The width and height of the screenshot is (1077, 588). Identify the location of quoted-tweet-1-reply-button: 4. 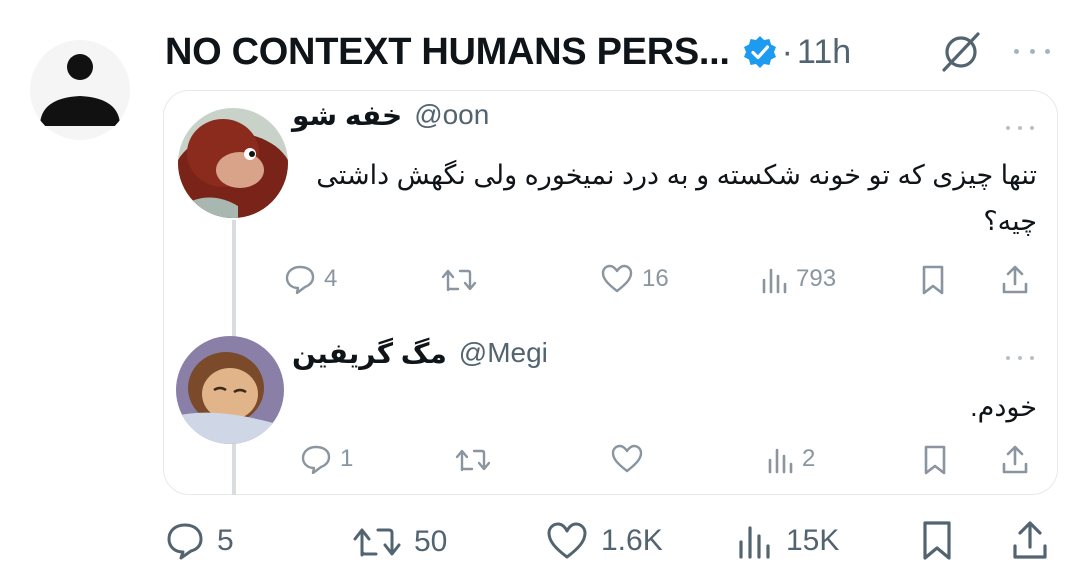
(310, 279).